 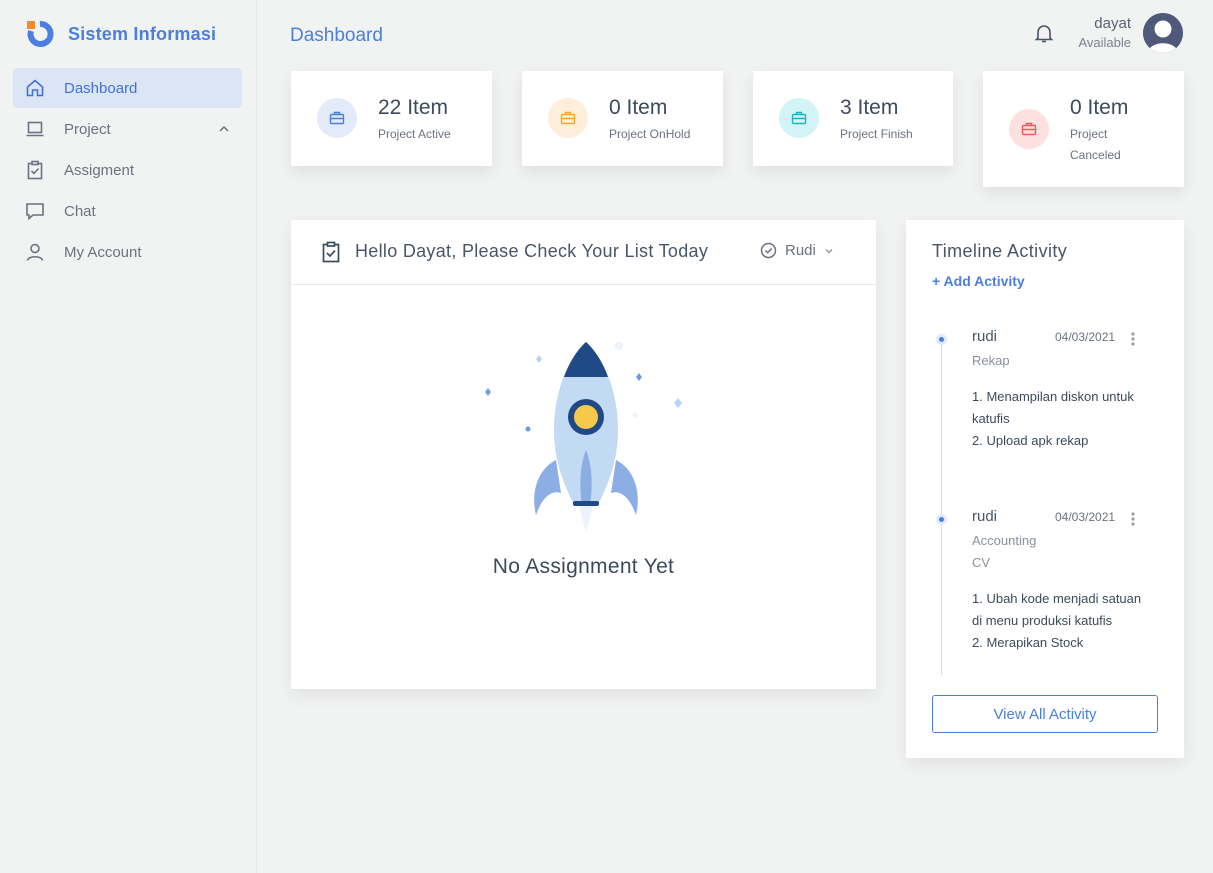 What do you see at coordinates (768, 250) in the screenshot?
I see `check-circle-icon` at bounding box center [768, 250].